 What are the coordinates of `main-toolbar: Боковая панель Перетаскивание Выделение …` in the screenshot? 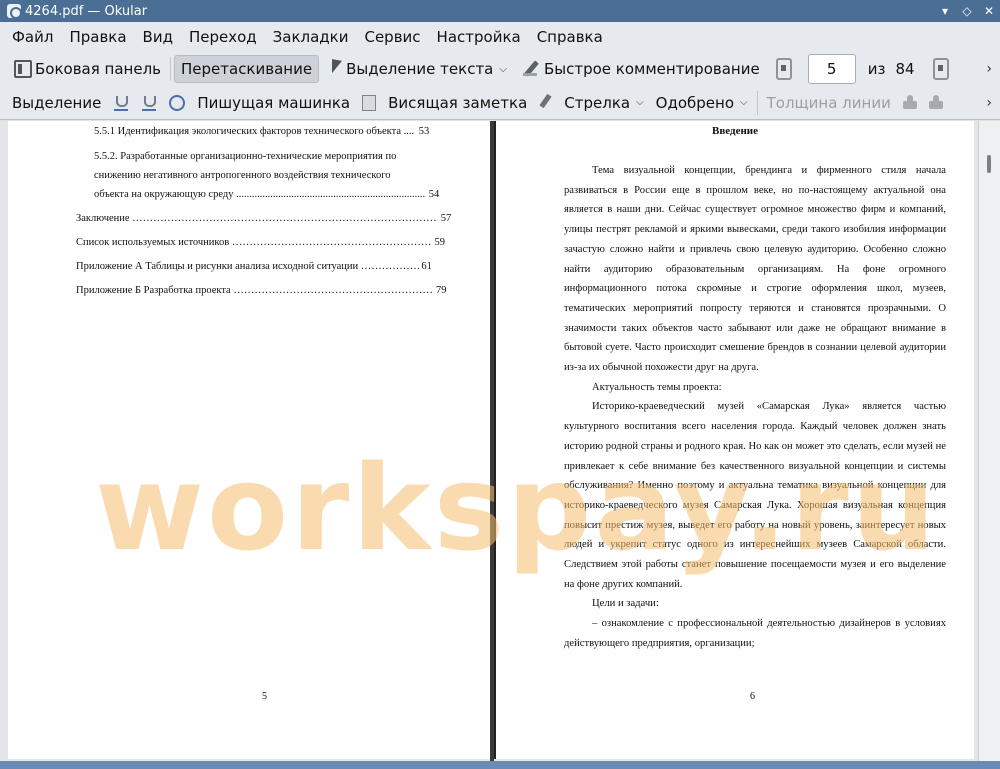 It's located at (500, 69).